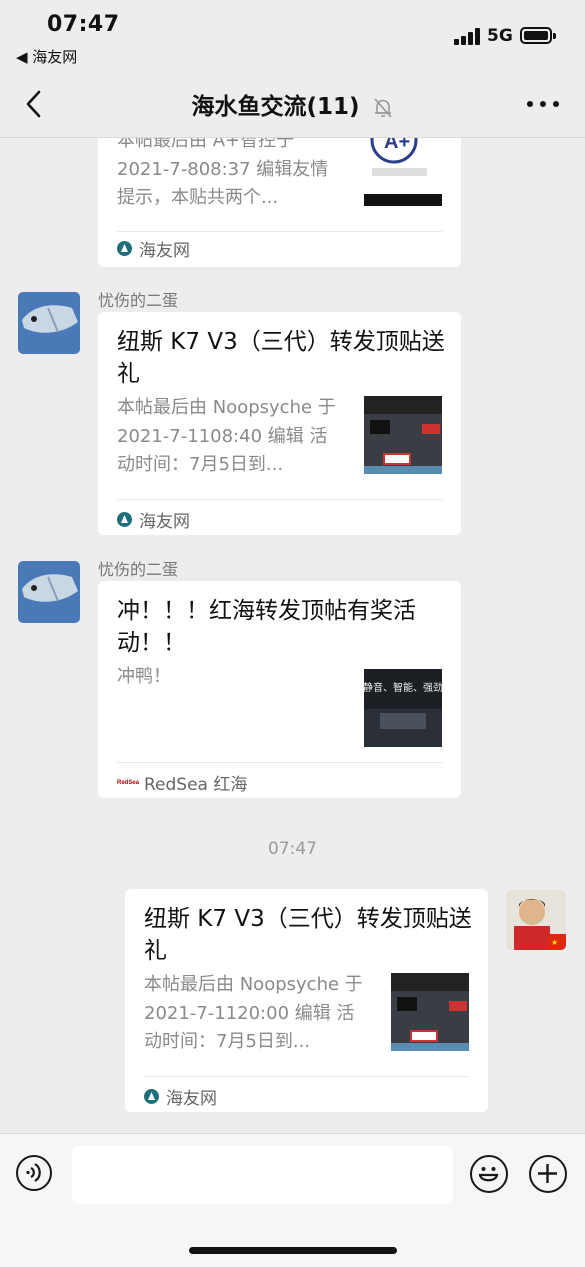 The height and width of the screenshot is (1267, 585). I want to click on chat-title-wrap: 海水鱼交流(11), so click(292, 104).